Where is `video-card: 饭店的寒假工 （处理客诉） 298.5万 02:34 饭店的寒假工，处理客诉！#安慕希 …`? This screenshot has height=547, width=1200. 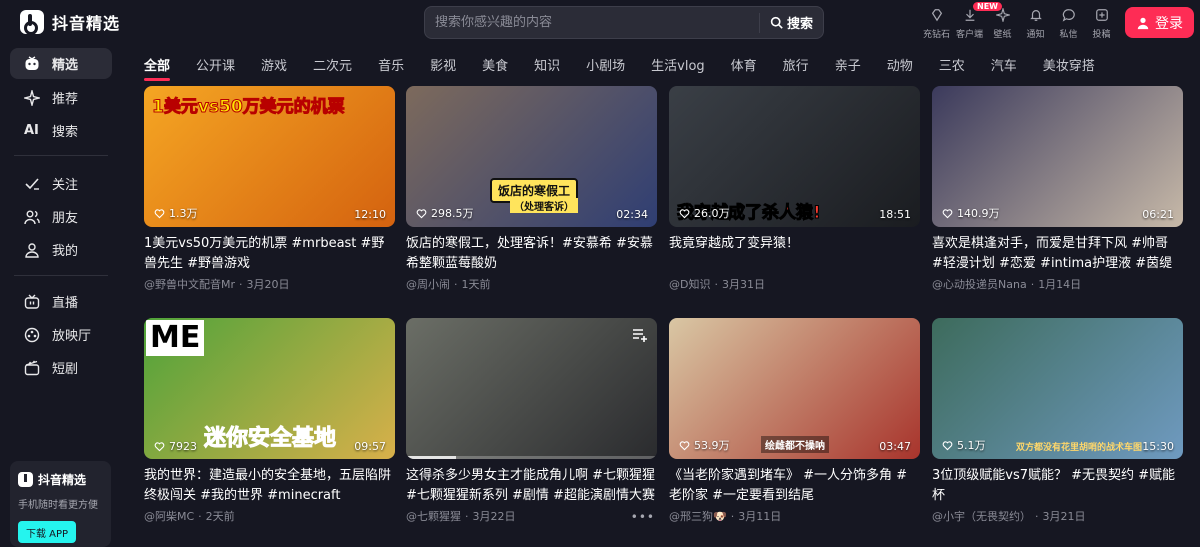
video-card: 饭店的寒假工 （处理客诉） 298.5万 02:34 饭店的寒假工，处理客诉！#安慕希 … is located at coordinates (531, 189).